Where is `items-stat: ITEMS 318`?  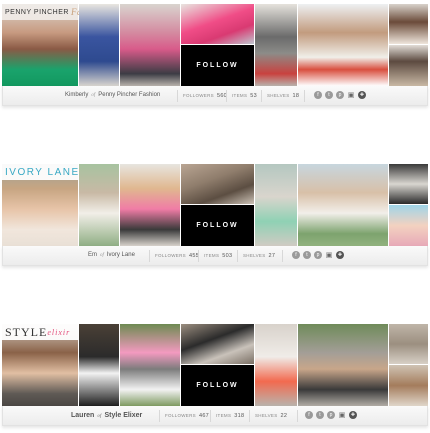
items-stat: ITEMS 318 is located at coordinates (230, 416).